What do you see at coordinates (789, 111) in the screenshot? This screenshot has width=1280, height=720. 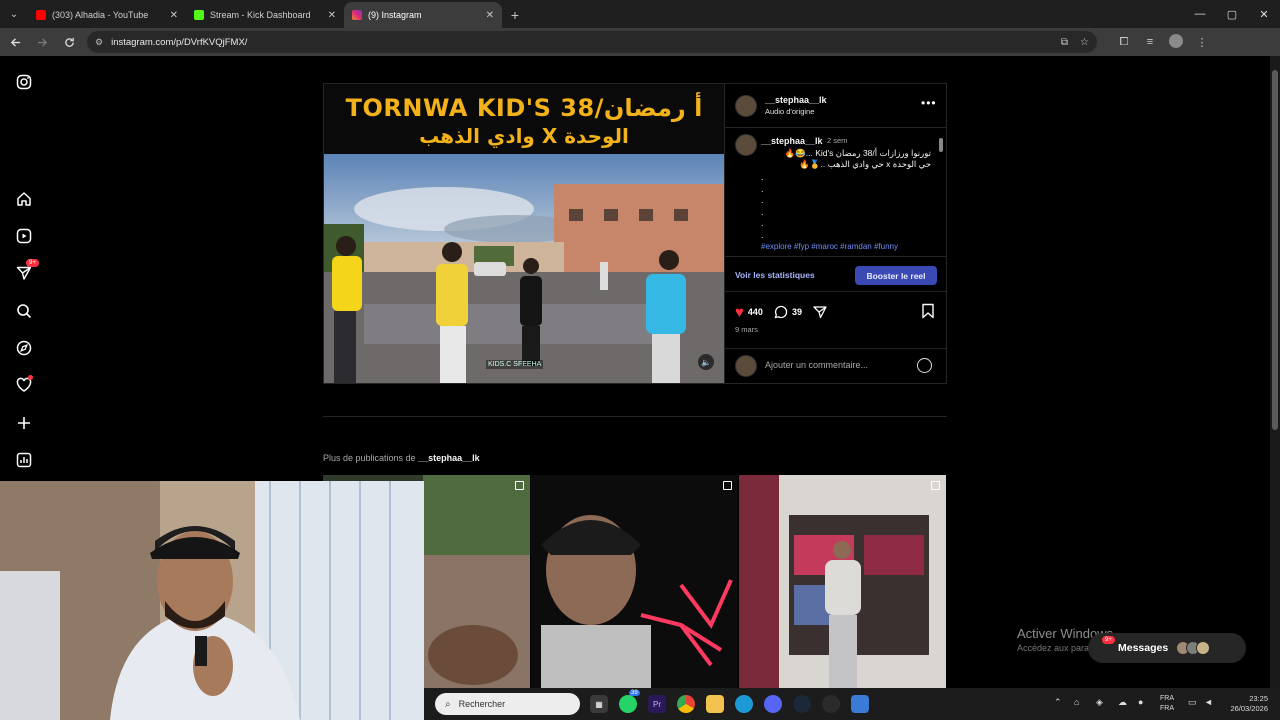 I see `audio-label: Audio d'origine` at bounding box center [789, 111].